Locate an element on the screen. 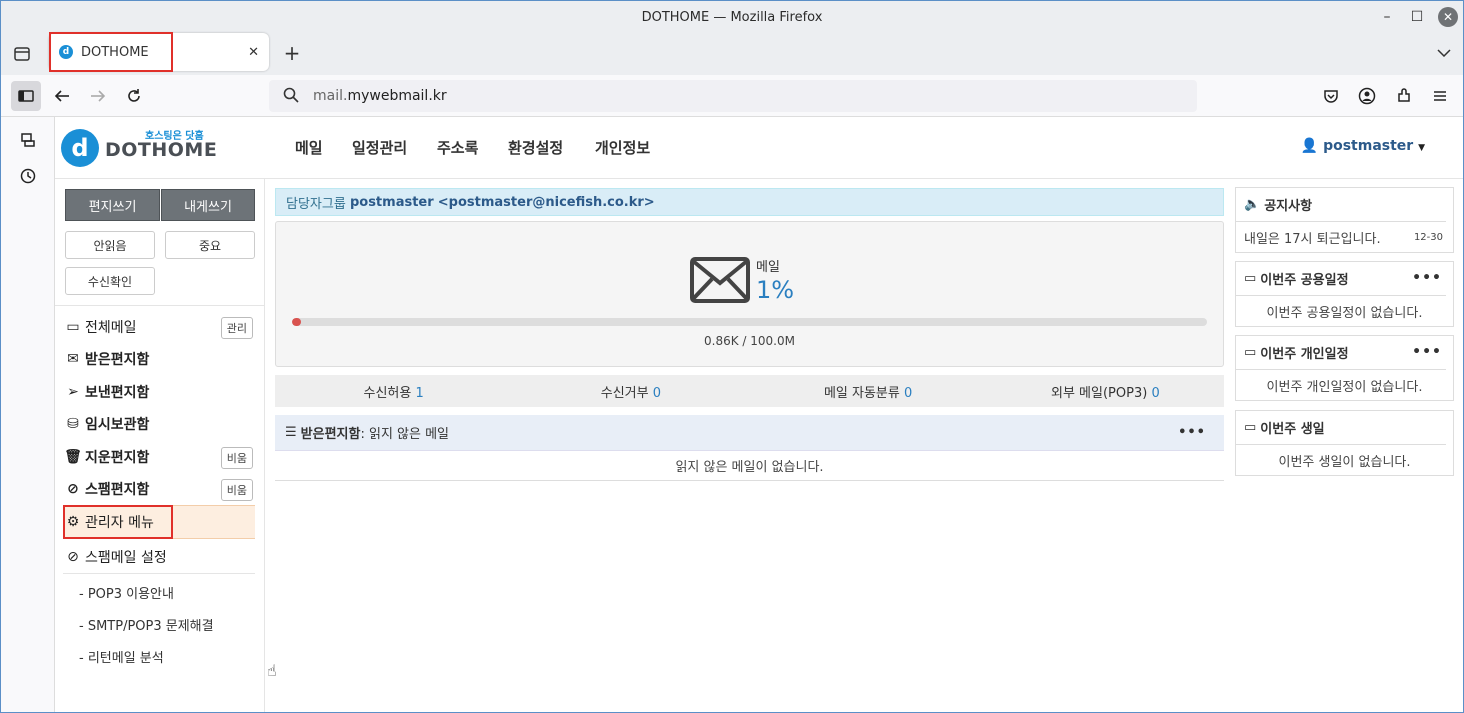 The height and width of the screenshot is (713, 1464). stat-allow: 수신허용 1 is located at coordinates (393, 391).